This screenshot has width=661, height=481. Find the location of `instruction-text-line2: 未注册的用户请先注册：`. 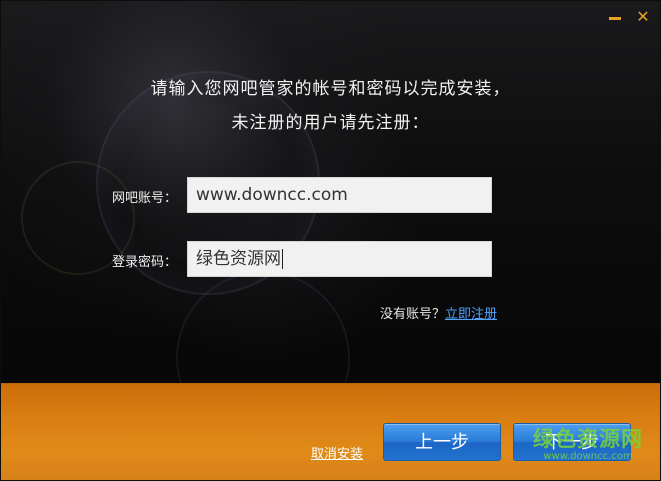

instruction-text-line2: 未注册的用户请先注册： is located at coordinates (330, 123).